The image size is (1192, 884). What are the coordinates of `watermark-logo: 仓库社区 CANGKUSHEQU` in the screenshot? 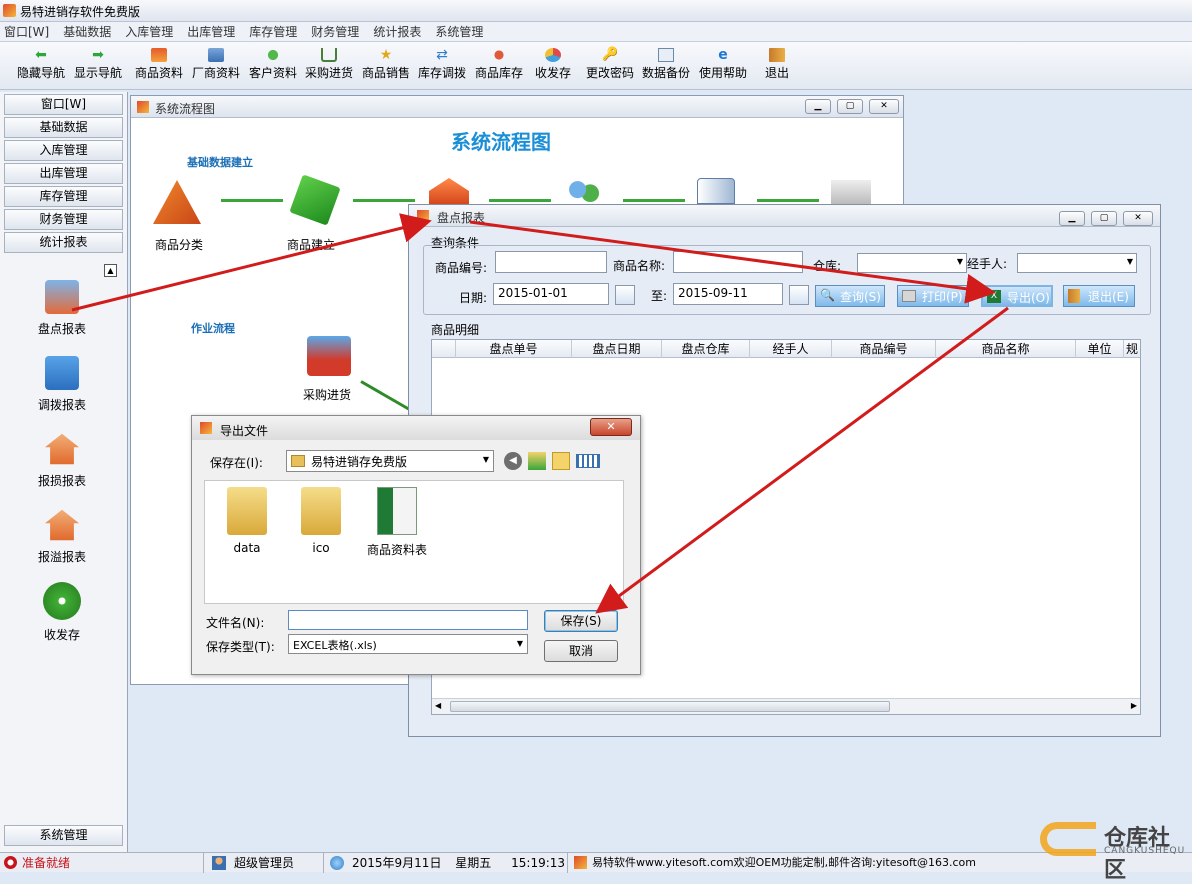 It's located at (1112, 850).